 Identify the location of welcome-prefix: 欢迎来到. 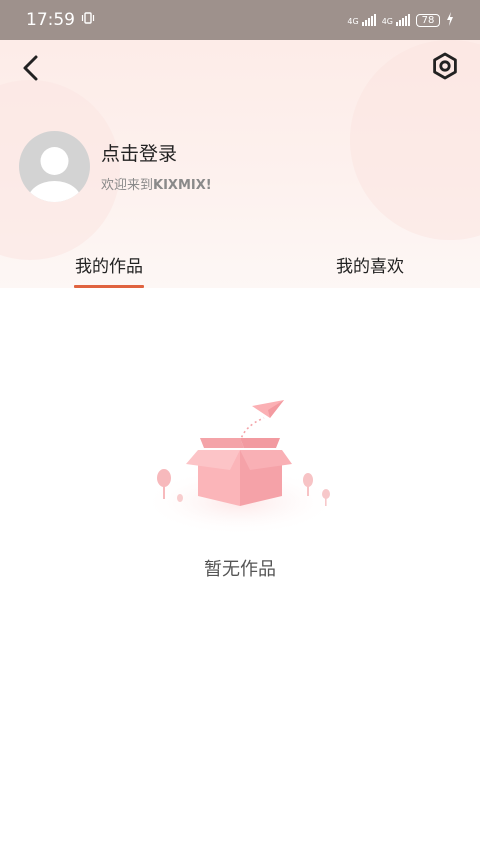
(127, 185).